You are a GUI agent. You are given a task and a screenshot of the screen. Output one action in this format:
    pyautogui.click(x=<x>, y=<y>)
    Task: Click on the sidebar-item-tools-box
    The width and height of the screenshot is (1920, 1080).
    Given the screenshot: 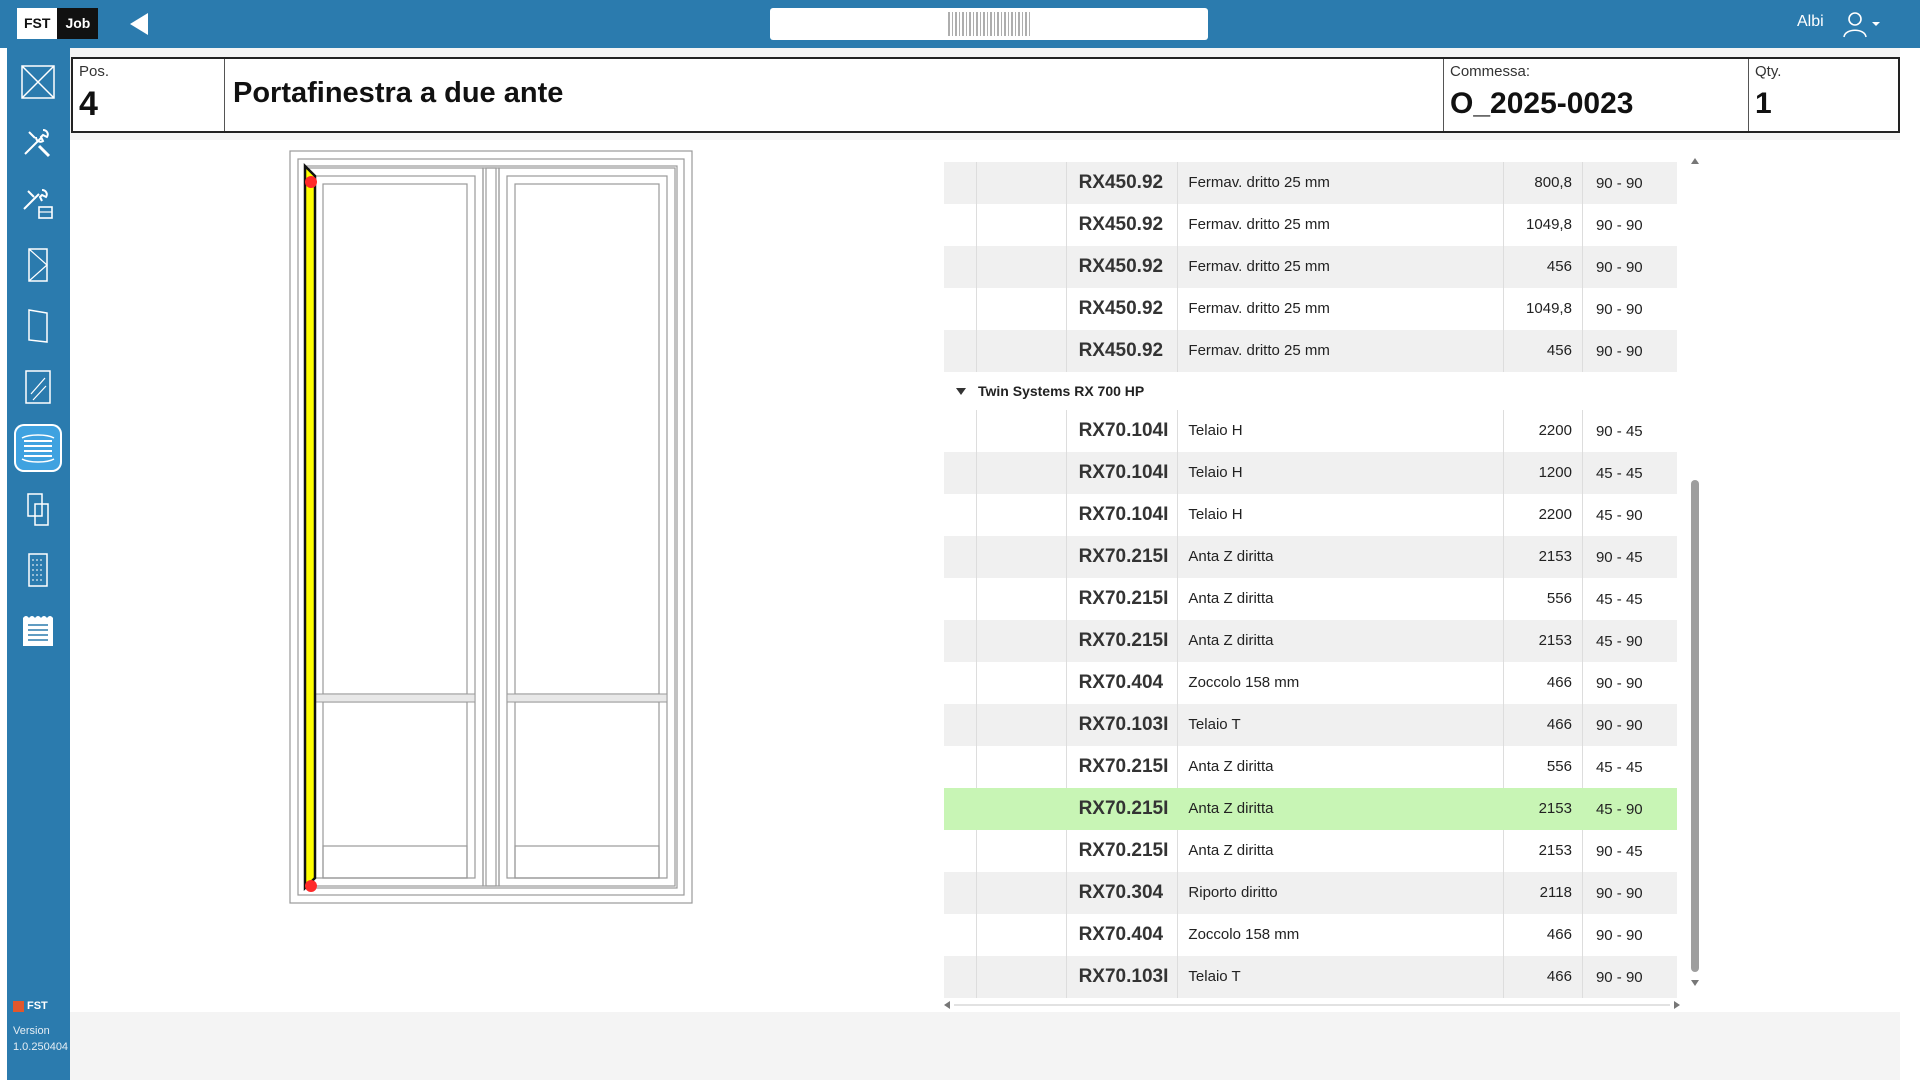 What is the action you would take?
    pyautogui.click(x=38, y=204)
    